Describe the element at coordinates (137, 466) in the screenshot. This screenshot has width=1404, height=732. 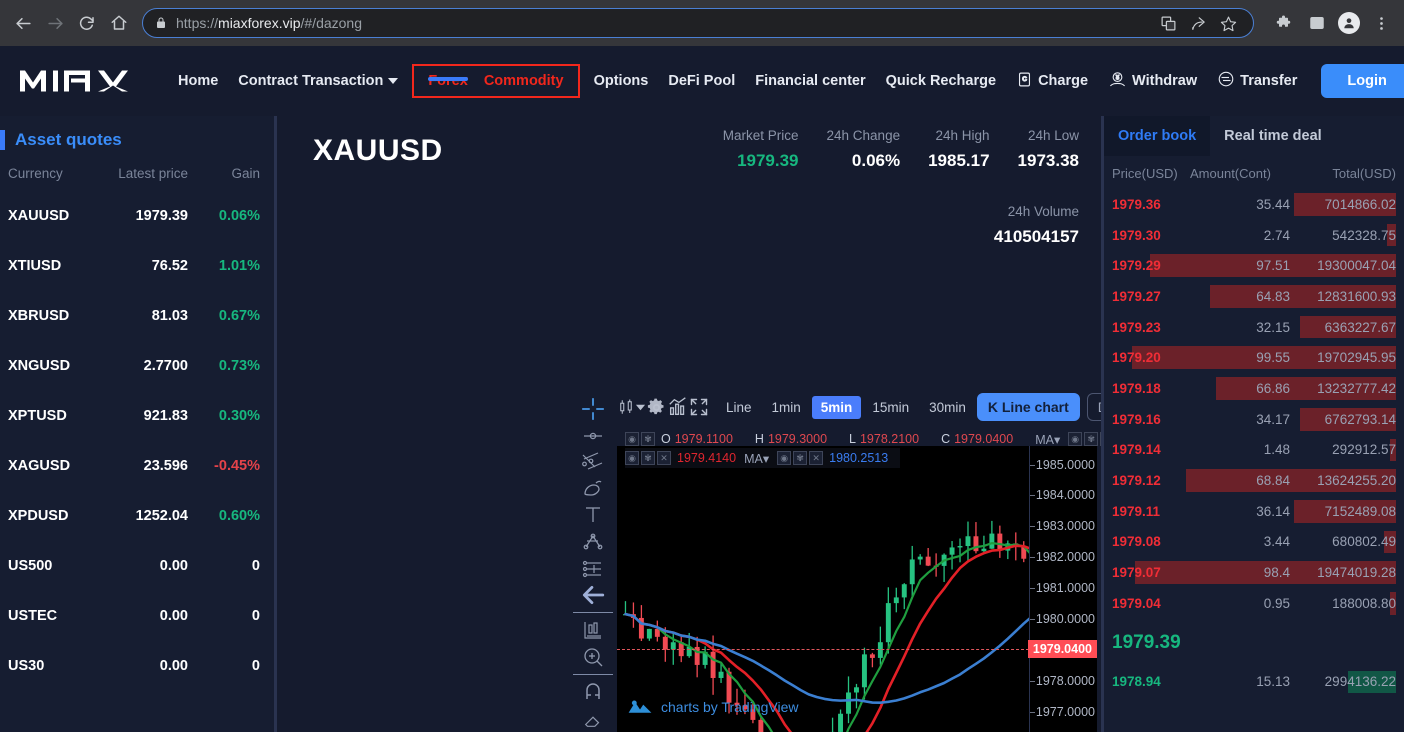
I see `quote-row: XAGUSD 23.596 -0.45%` at that location.